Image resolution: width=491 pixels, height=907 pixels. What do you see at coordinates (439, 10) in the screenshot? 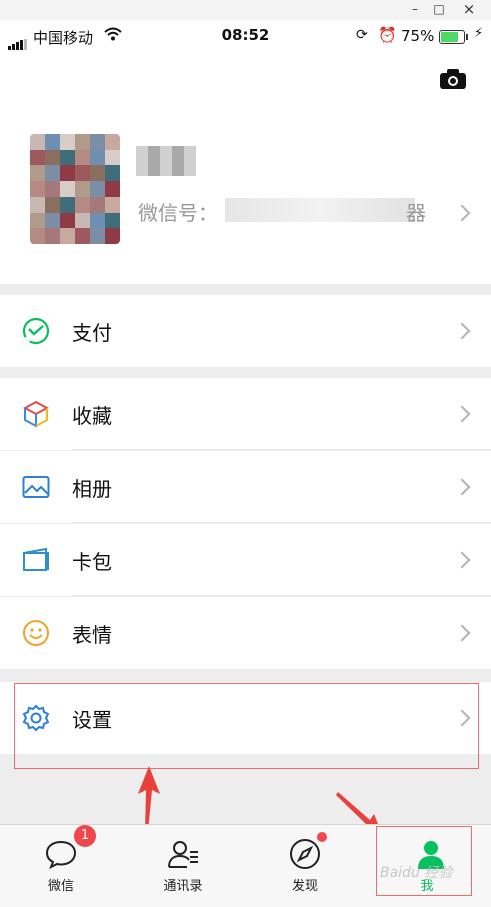
I see `maximize-button: □` at bounding box center [439, 10].